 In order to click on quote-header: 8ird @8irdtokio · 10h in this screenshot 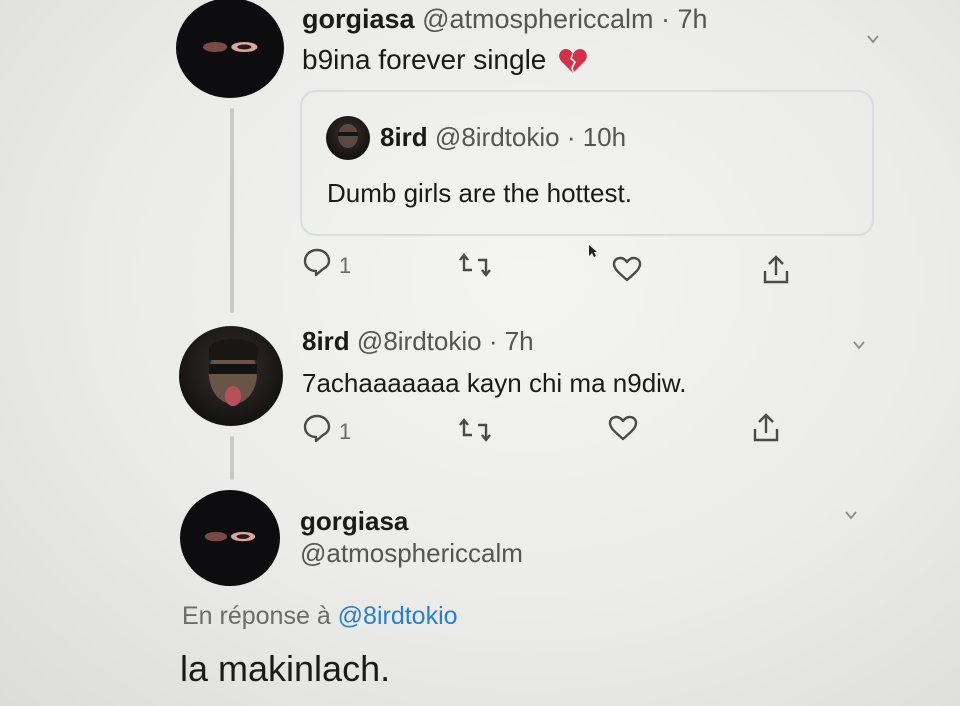, I will do `click(503, 137)`.